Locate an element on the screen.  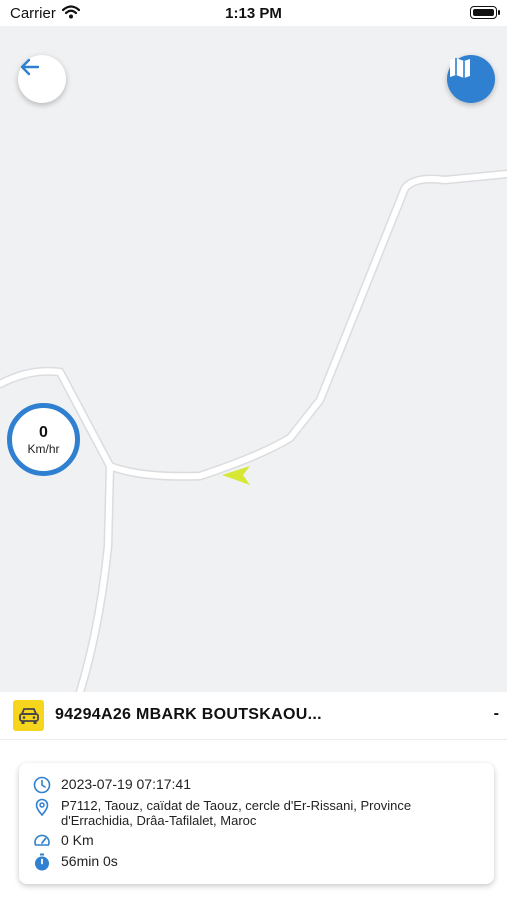
distance-row: 0 Km is located at coordinates (63, 841).